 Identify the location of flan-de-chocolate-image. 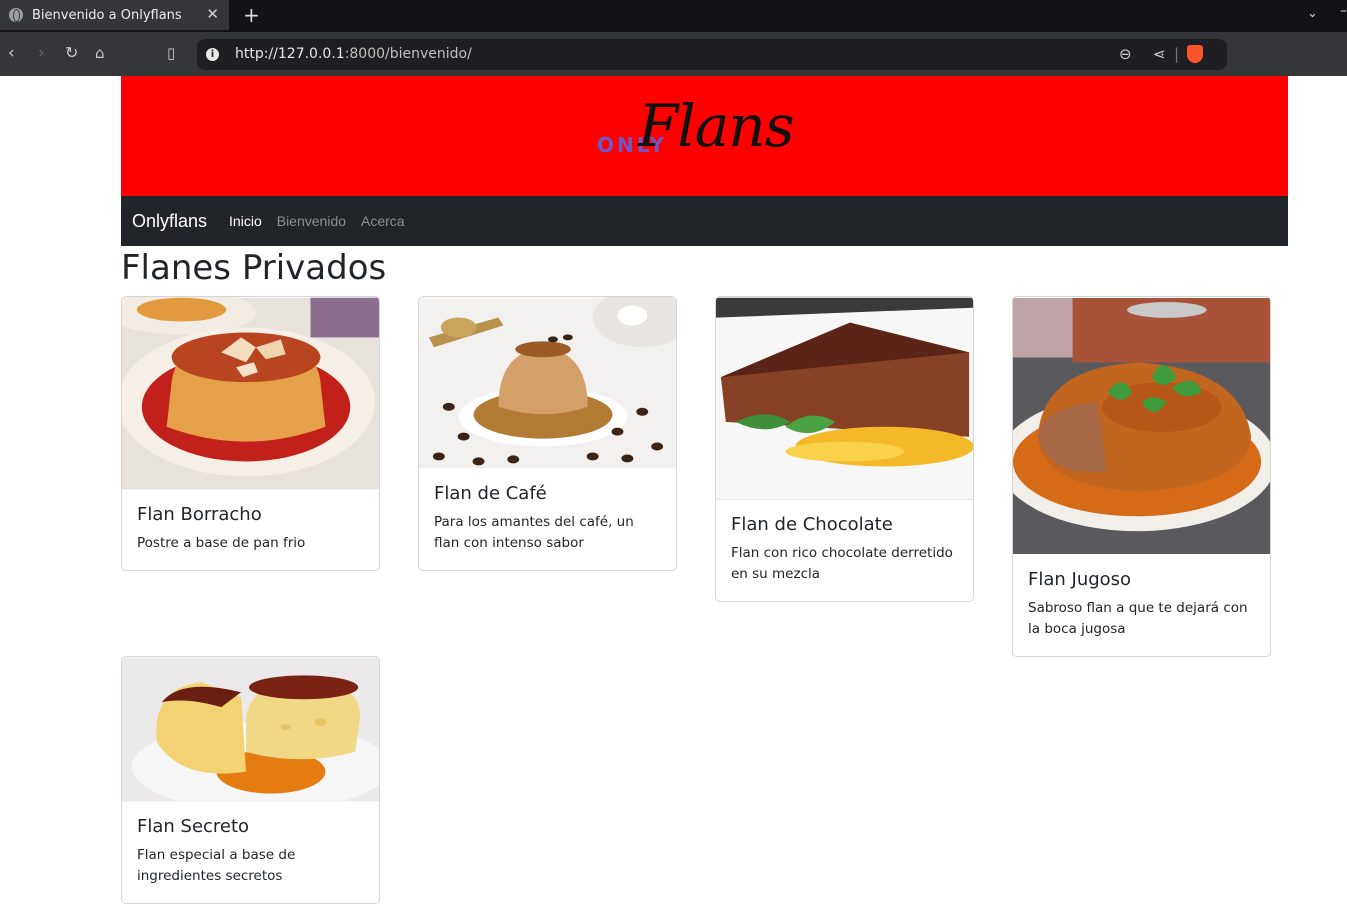
(844, 398).